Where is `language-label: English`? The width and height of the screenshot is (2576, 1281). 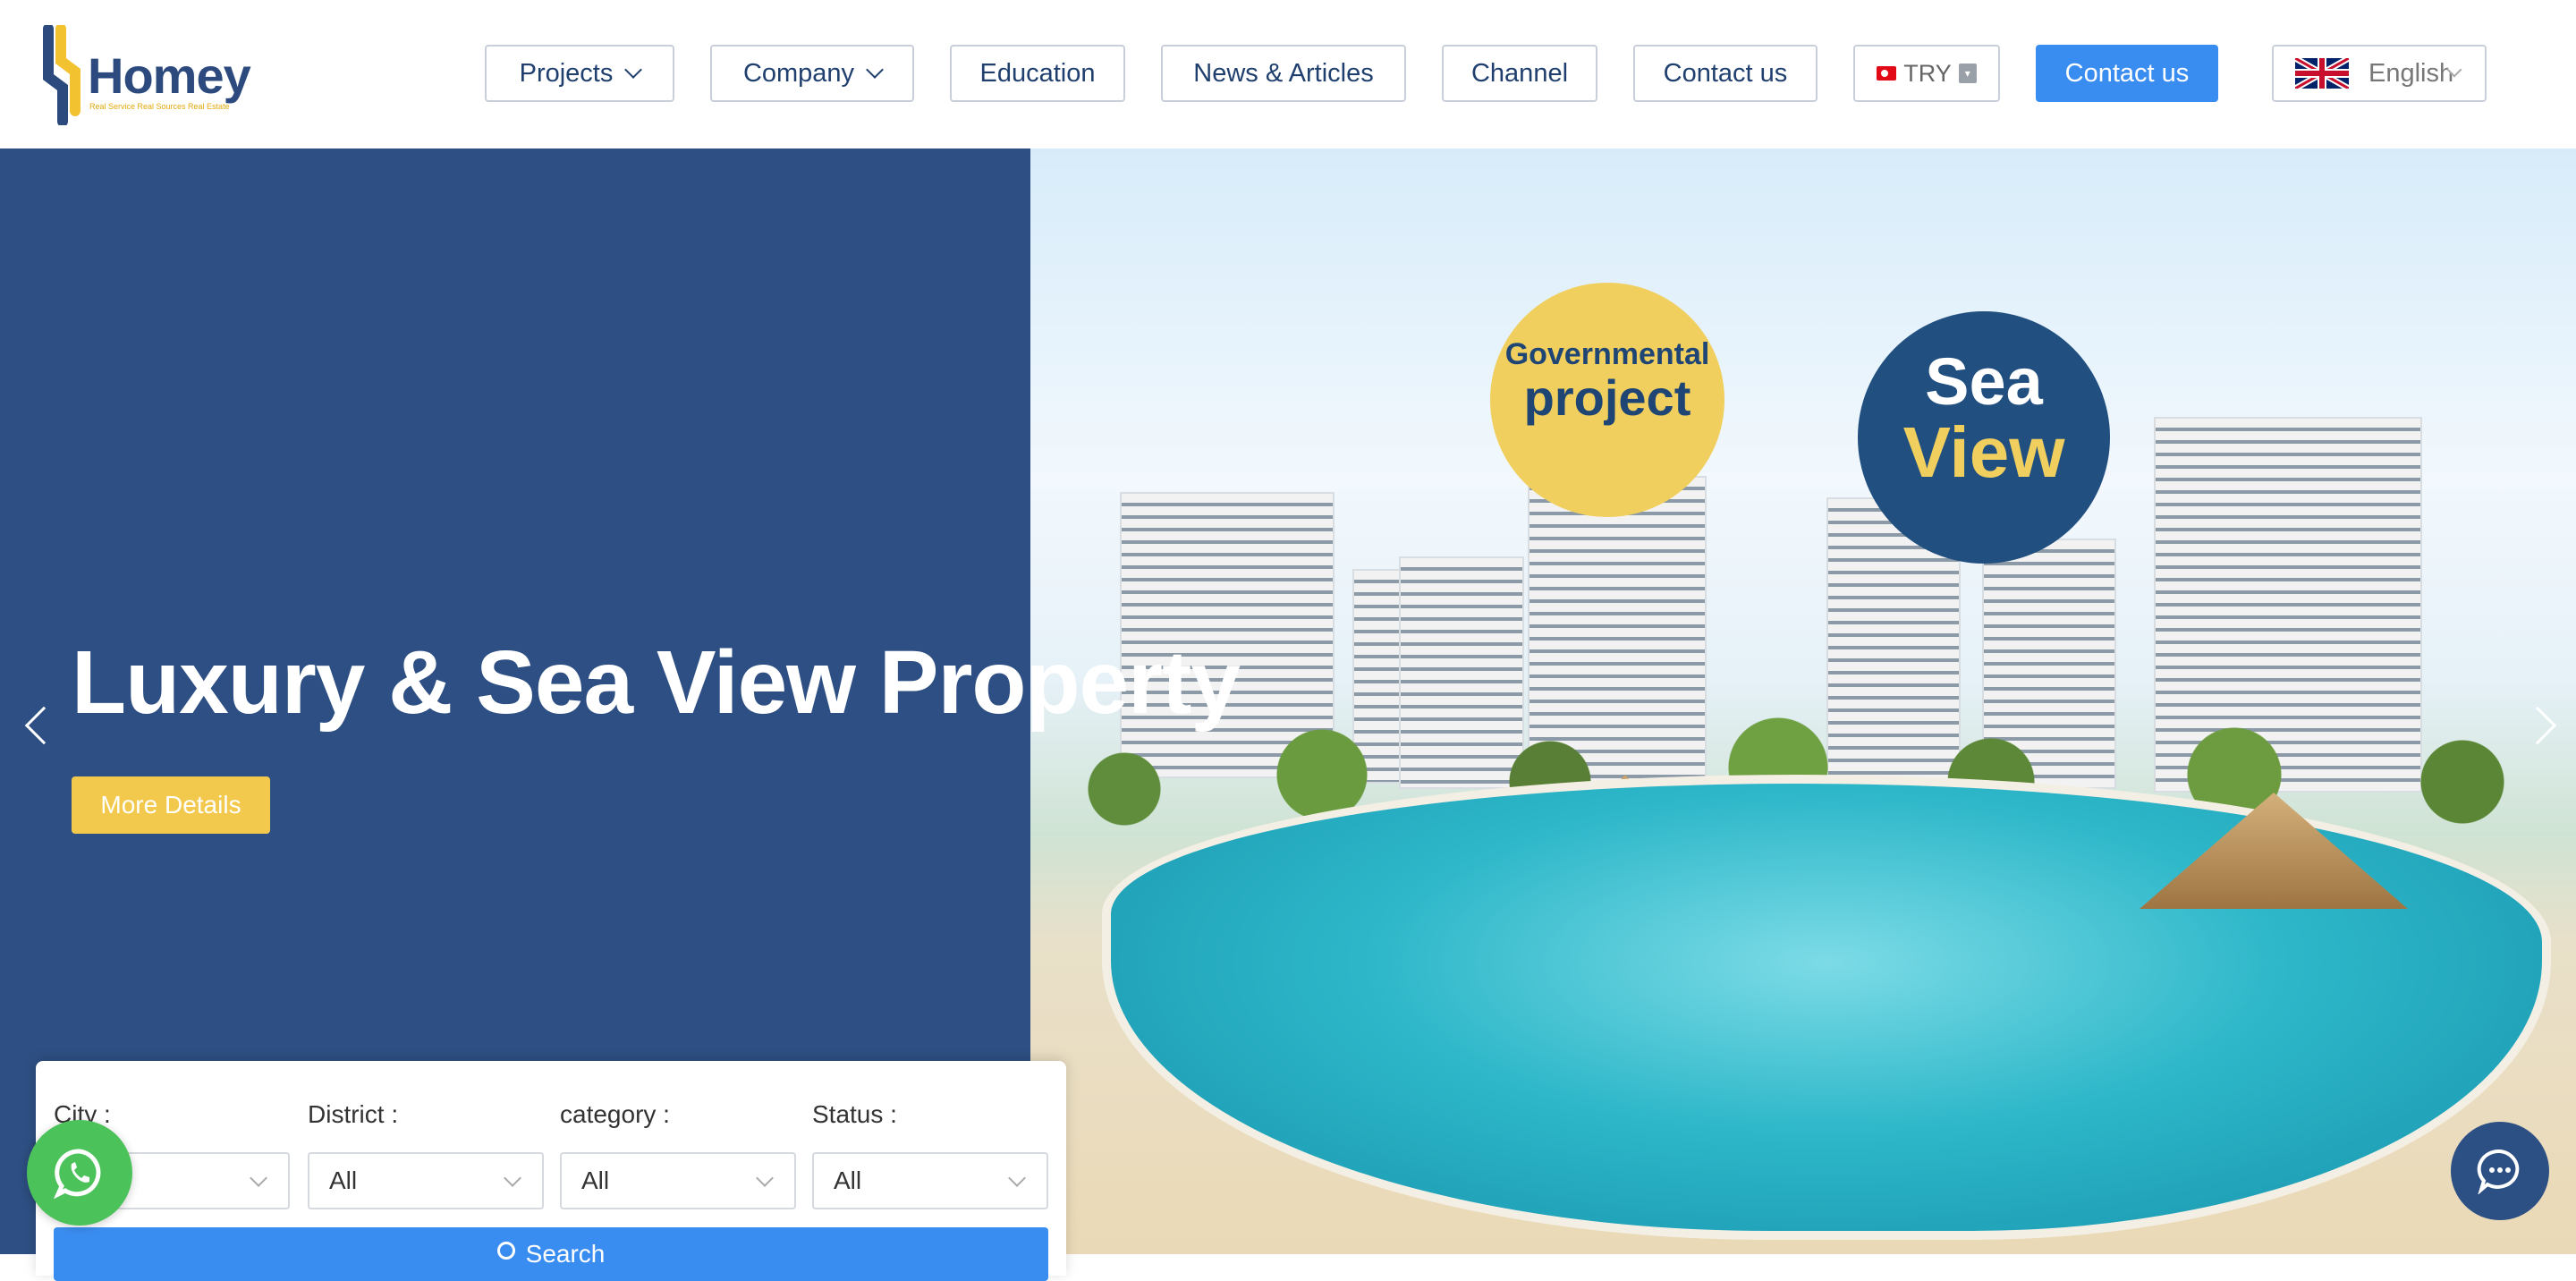 language-label: English is located at coordinates (2411, 73).